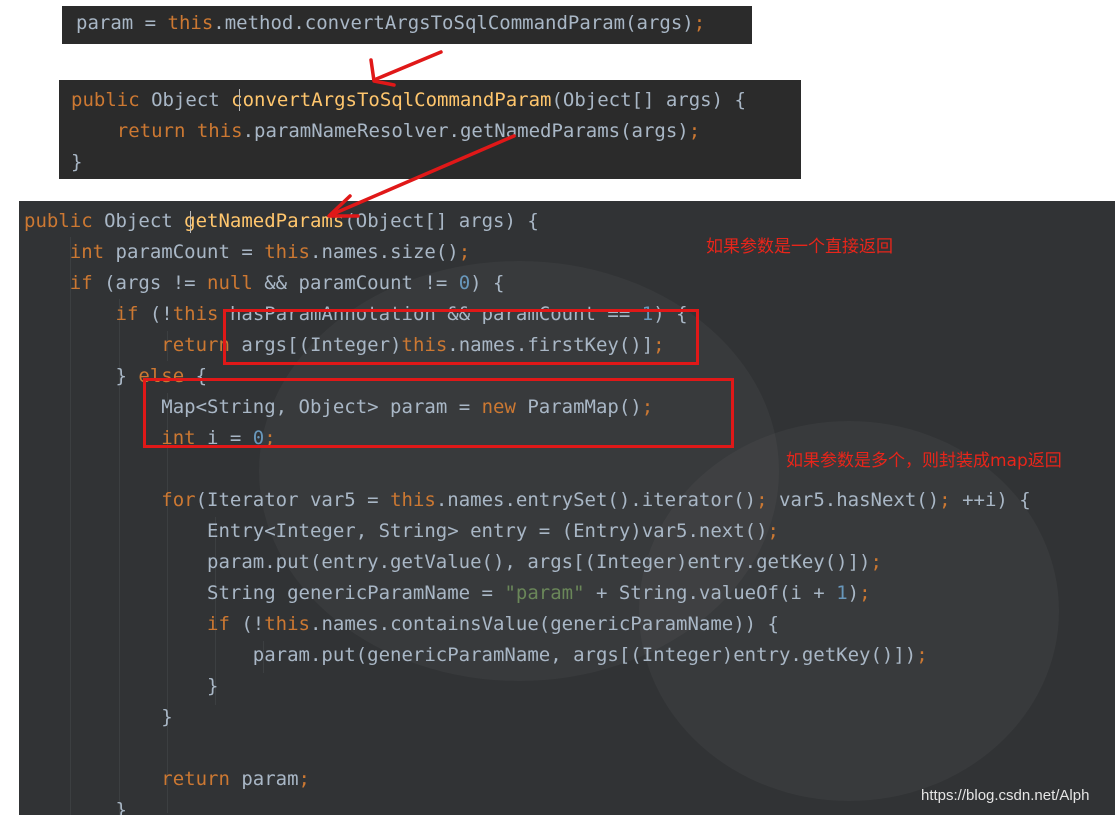  I want to click on arrow-to-convert-args, so click(407, 66).